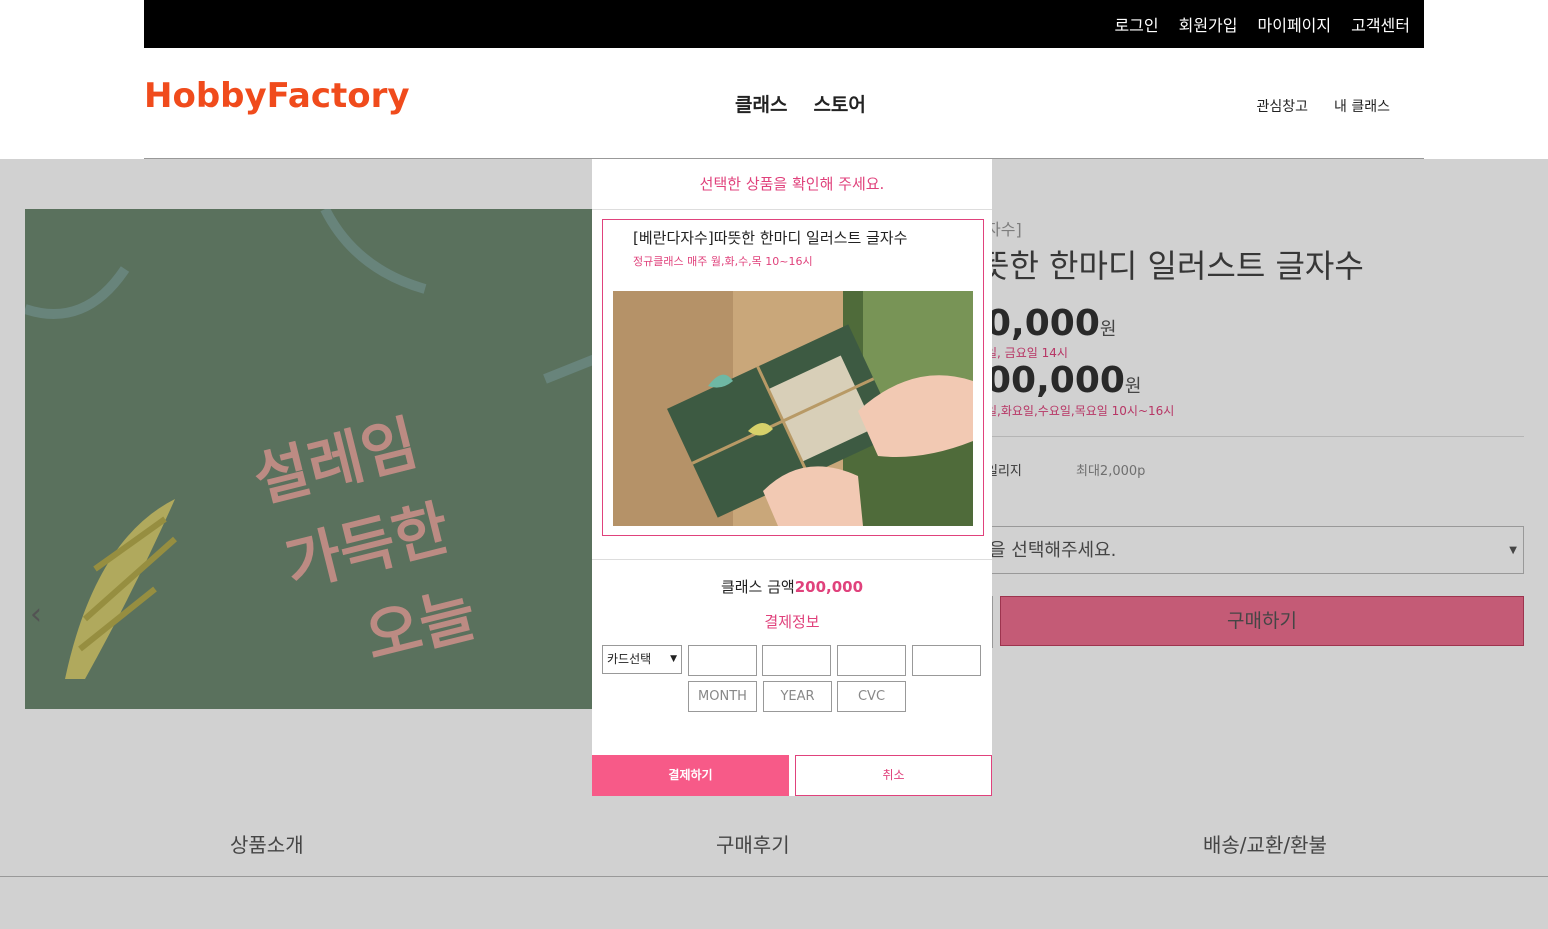 This screenshot has width=1548, height=929. Describe the element at coordinates (277, 96) in the screenshot. I see `site-logo: HobbyFactory` at that location.